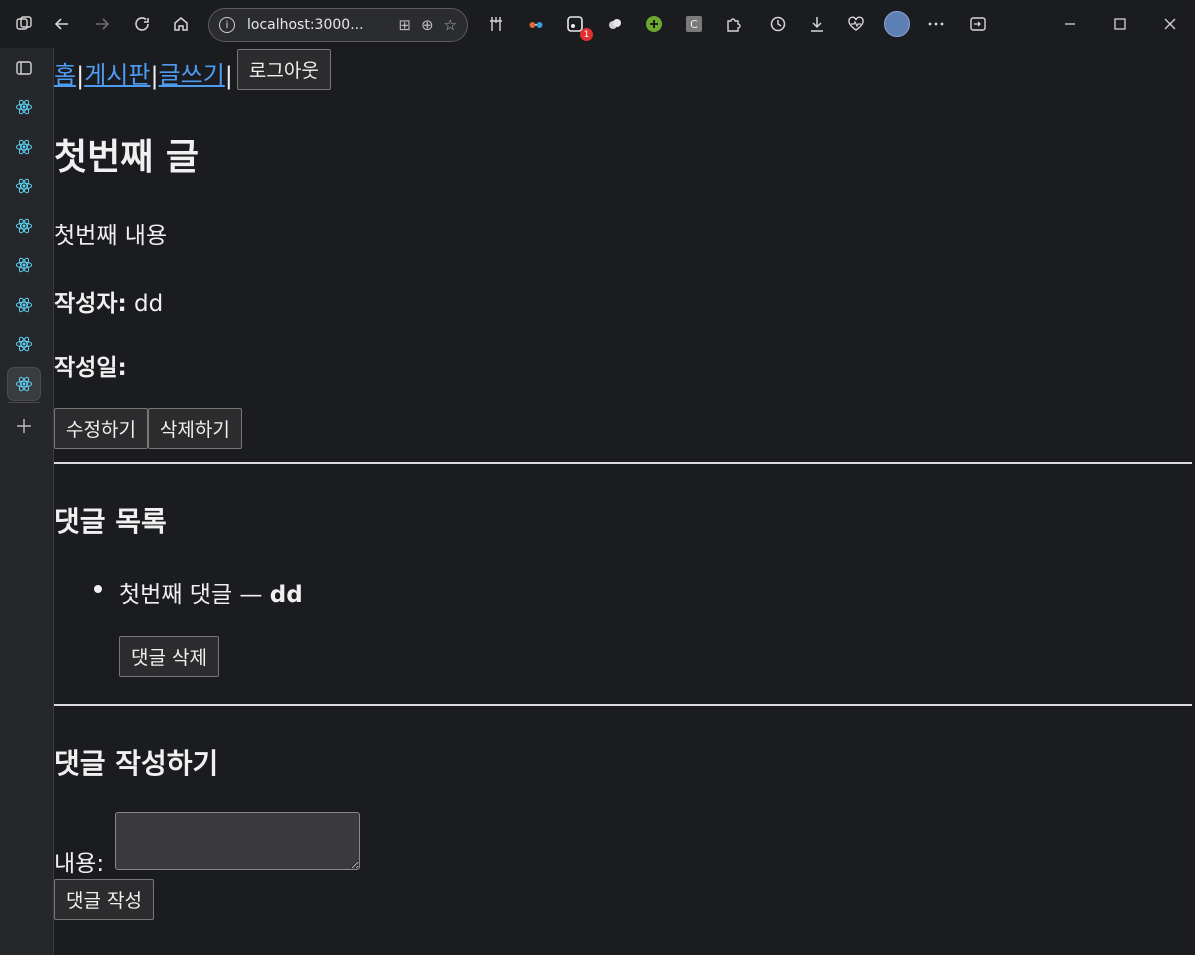 The image size is (1195, 955). Describe the element at coordinates (817, 24) in the screenshot. I see `downloads-icon` at that location.